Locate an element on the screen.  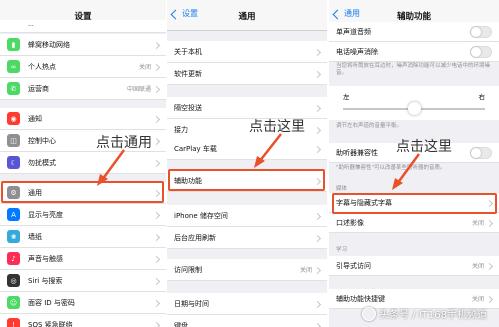
list-item: CarPlay 车载 is located at coordinates (247, 149).